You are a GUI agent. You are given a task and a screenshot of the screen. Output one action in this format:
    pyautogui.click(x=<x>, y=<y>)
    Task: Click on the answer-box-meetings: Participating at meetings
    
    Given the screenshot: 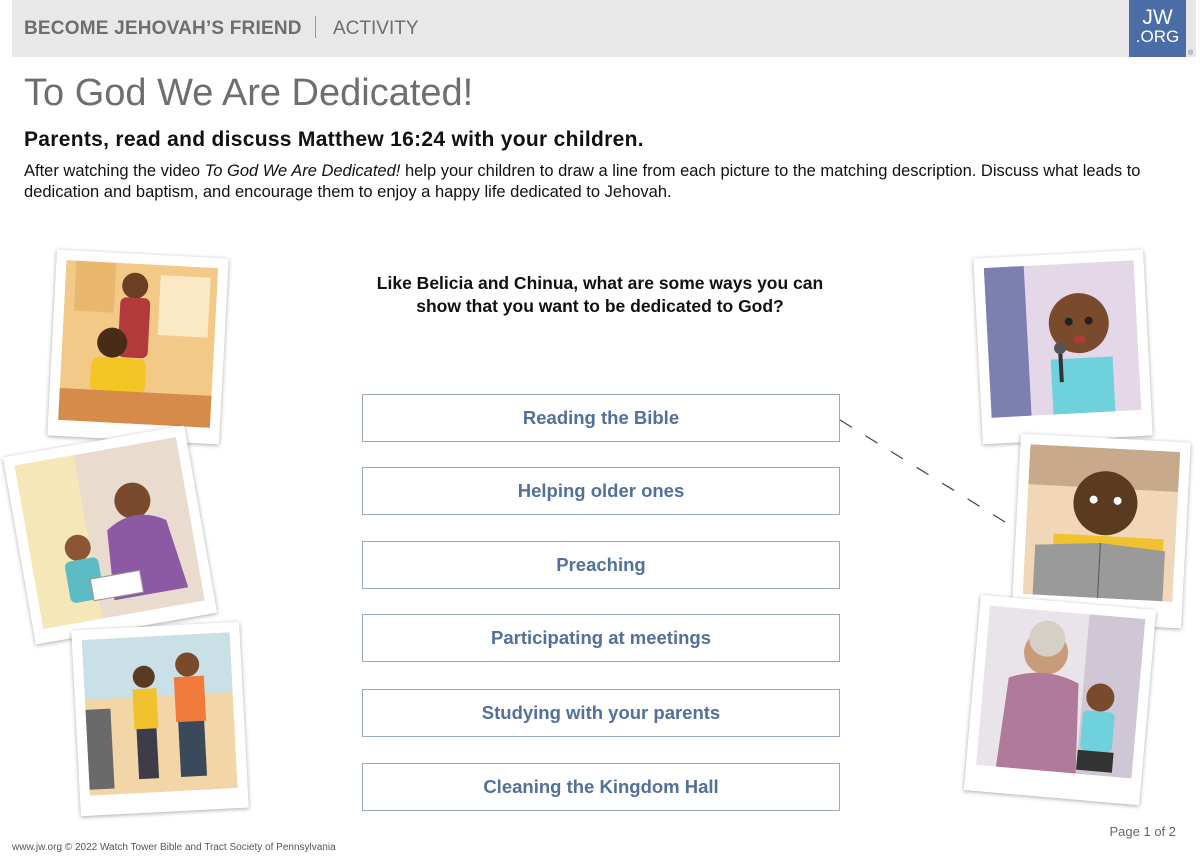 What is the action you would take?
    pyautogui.click(x=601, y=638)
    